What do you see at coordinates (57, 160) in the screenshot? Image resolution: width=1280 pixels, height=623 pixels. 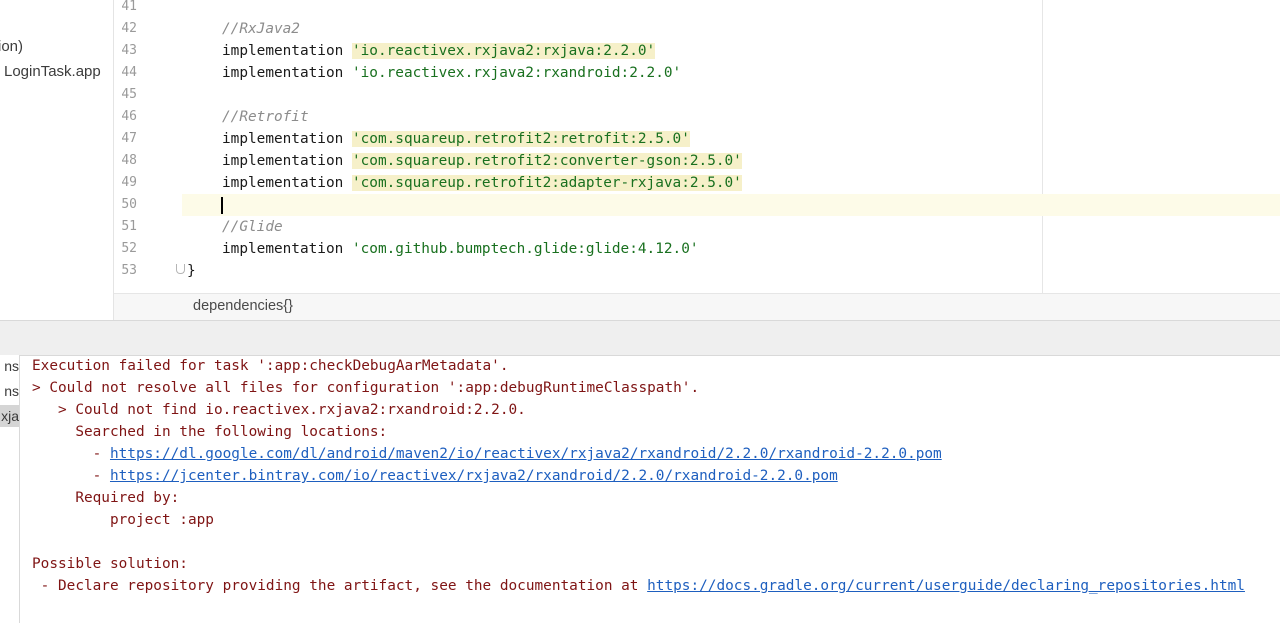 I see `project-panel: ion) LoginTask.app` at bounding box center [57, 160].